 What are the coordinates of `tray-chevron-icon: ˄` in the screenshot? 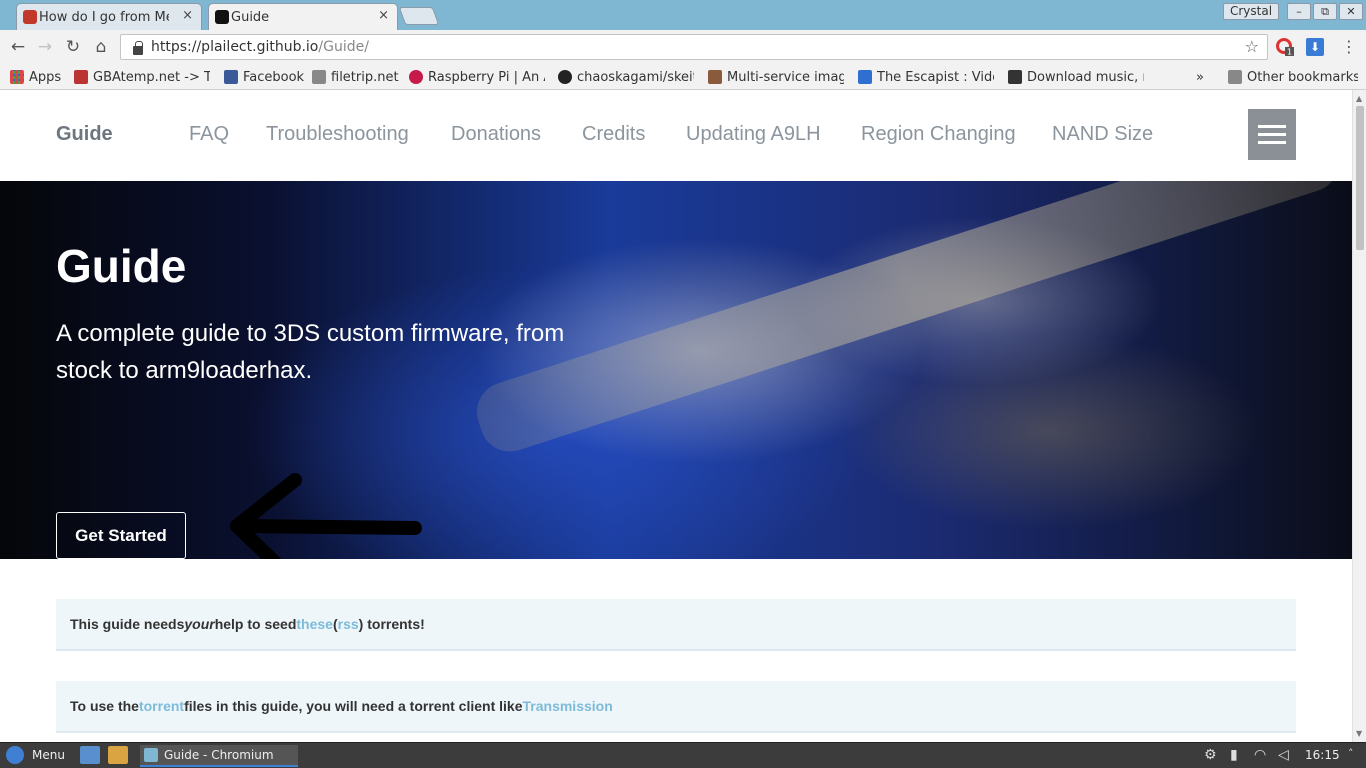 It's located at (1351, 753).